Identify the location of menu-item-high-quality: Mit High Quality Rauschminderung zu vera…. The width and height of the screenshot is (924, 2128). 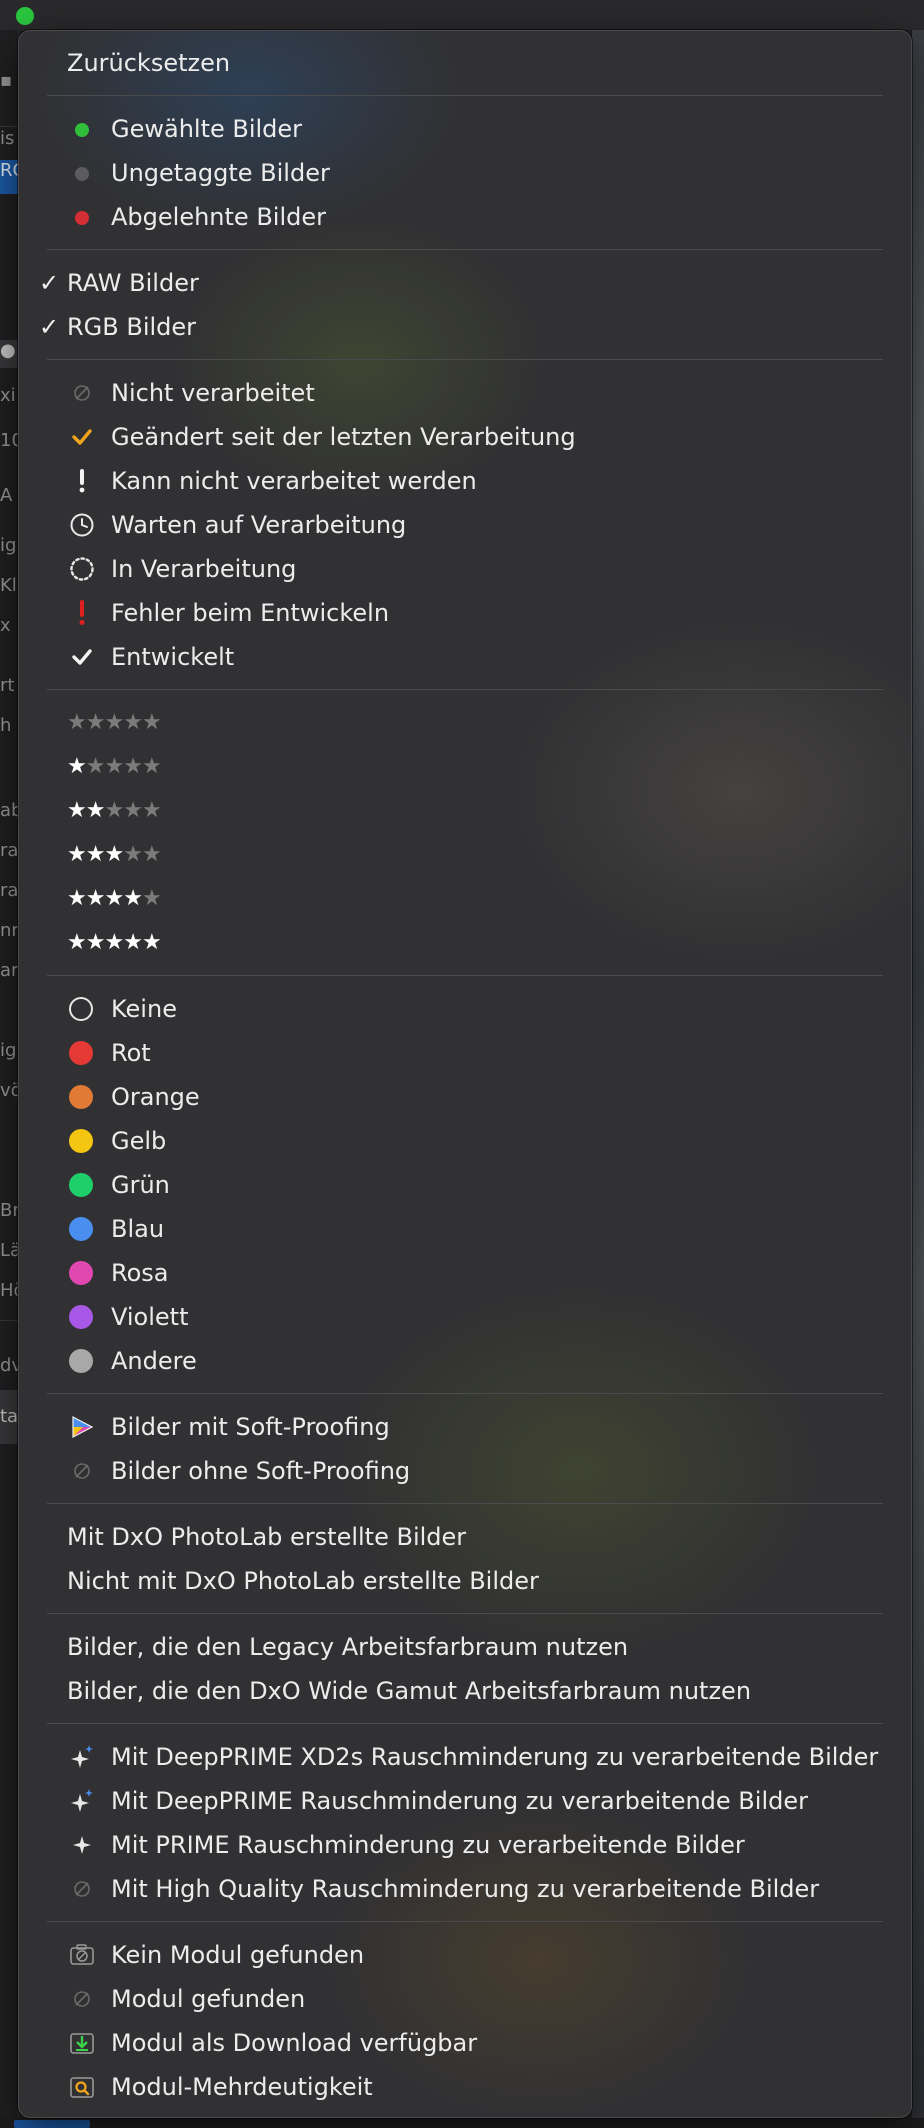
(465, 1889).